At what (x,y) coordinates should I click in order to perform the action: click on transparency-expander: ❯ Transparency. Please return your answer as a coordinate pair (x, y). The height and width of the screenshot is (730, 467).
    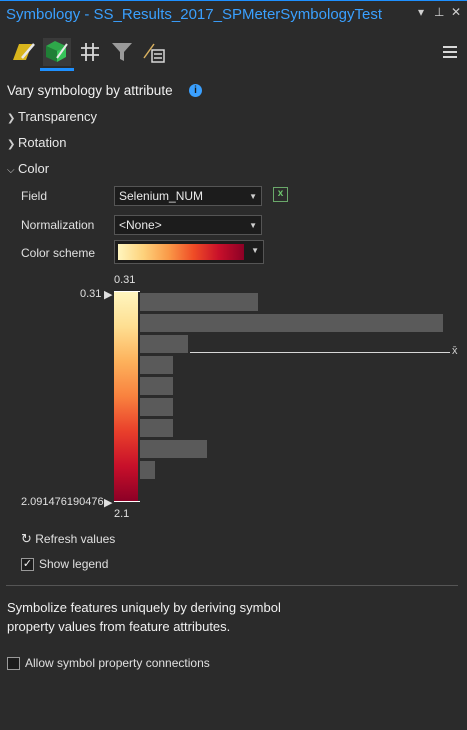
    Looking at the image, I should click on (52, 116).